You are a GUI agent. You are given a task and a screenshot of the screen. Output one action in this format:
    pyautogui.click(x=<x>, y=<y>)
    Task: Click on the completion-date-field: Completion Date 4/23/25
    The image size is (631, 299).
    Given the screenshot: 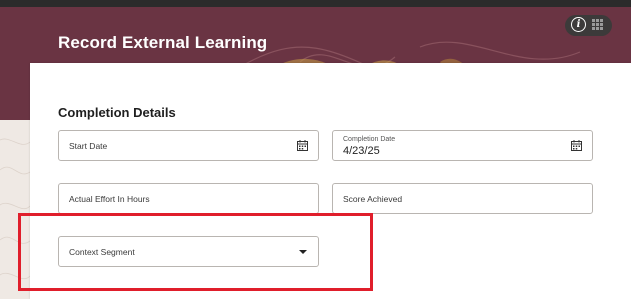 What is the action you would take?
    pyautogui.click(x=462, y=145)
    